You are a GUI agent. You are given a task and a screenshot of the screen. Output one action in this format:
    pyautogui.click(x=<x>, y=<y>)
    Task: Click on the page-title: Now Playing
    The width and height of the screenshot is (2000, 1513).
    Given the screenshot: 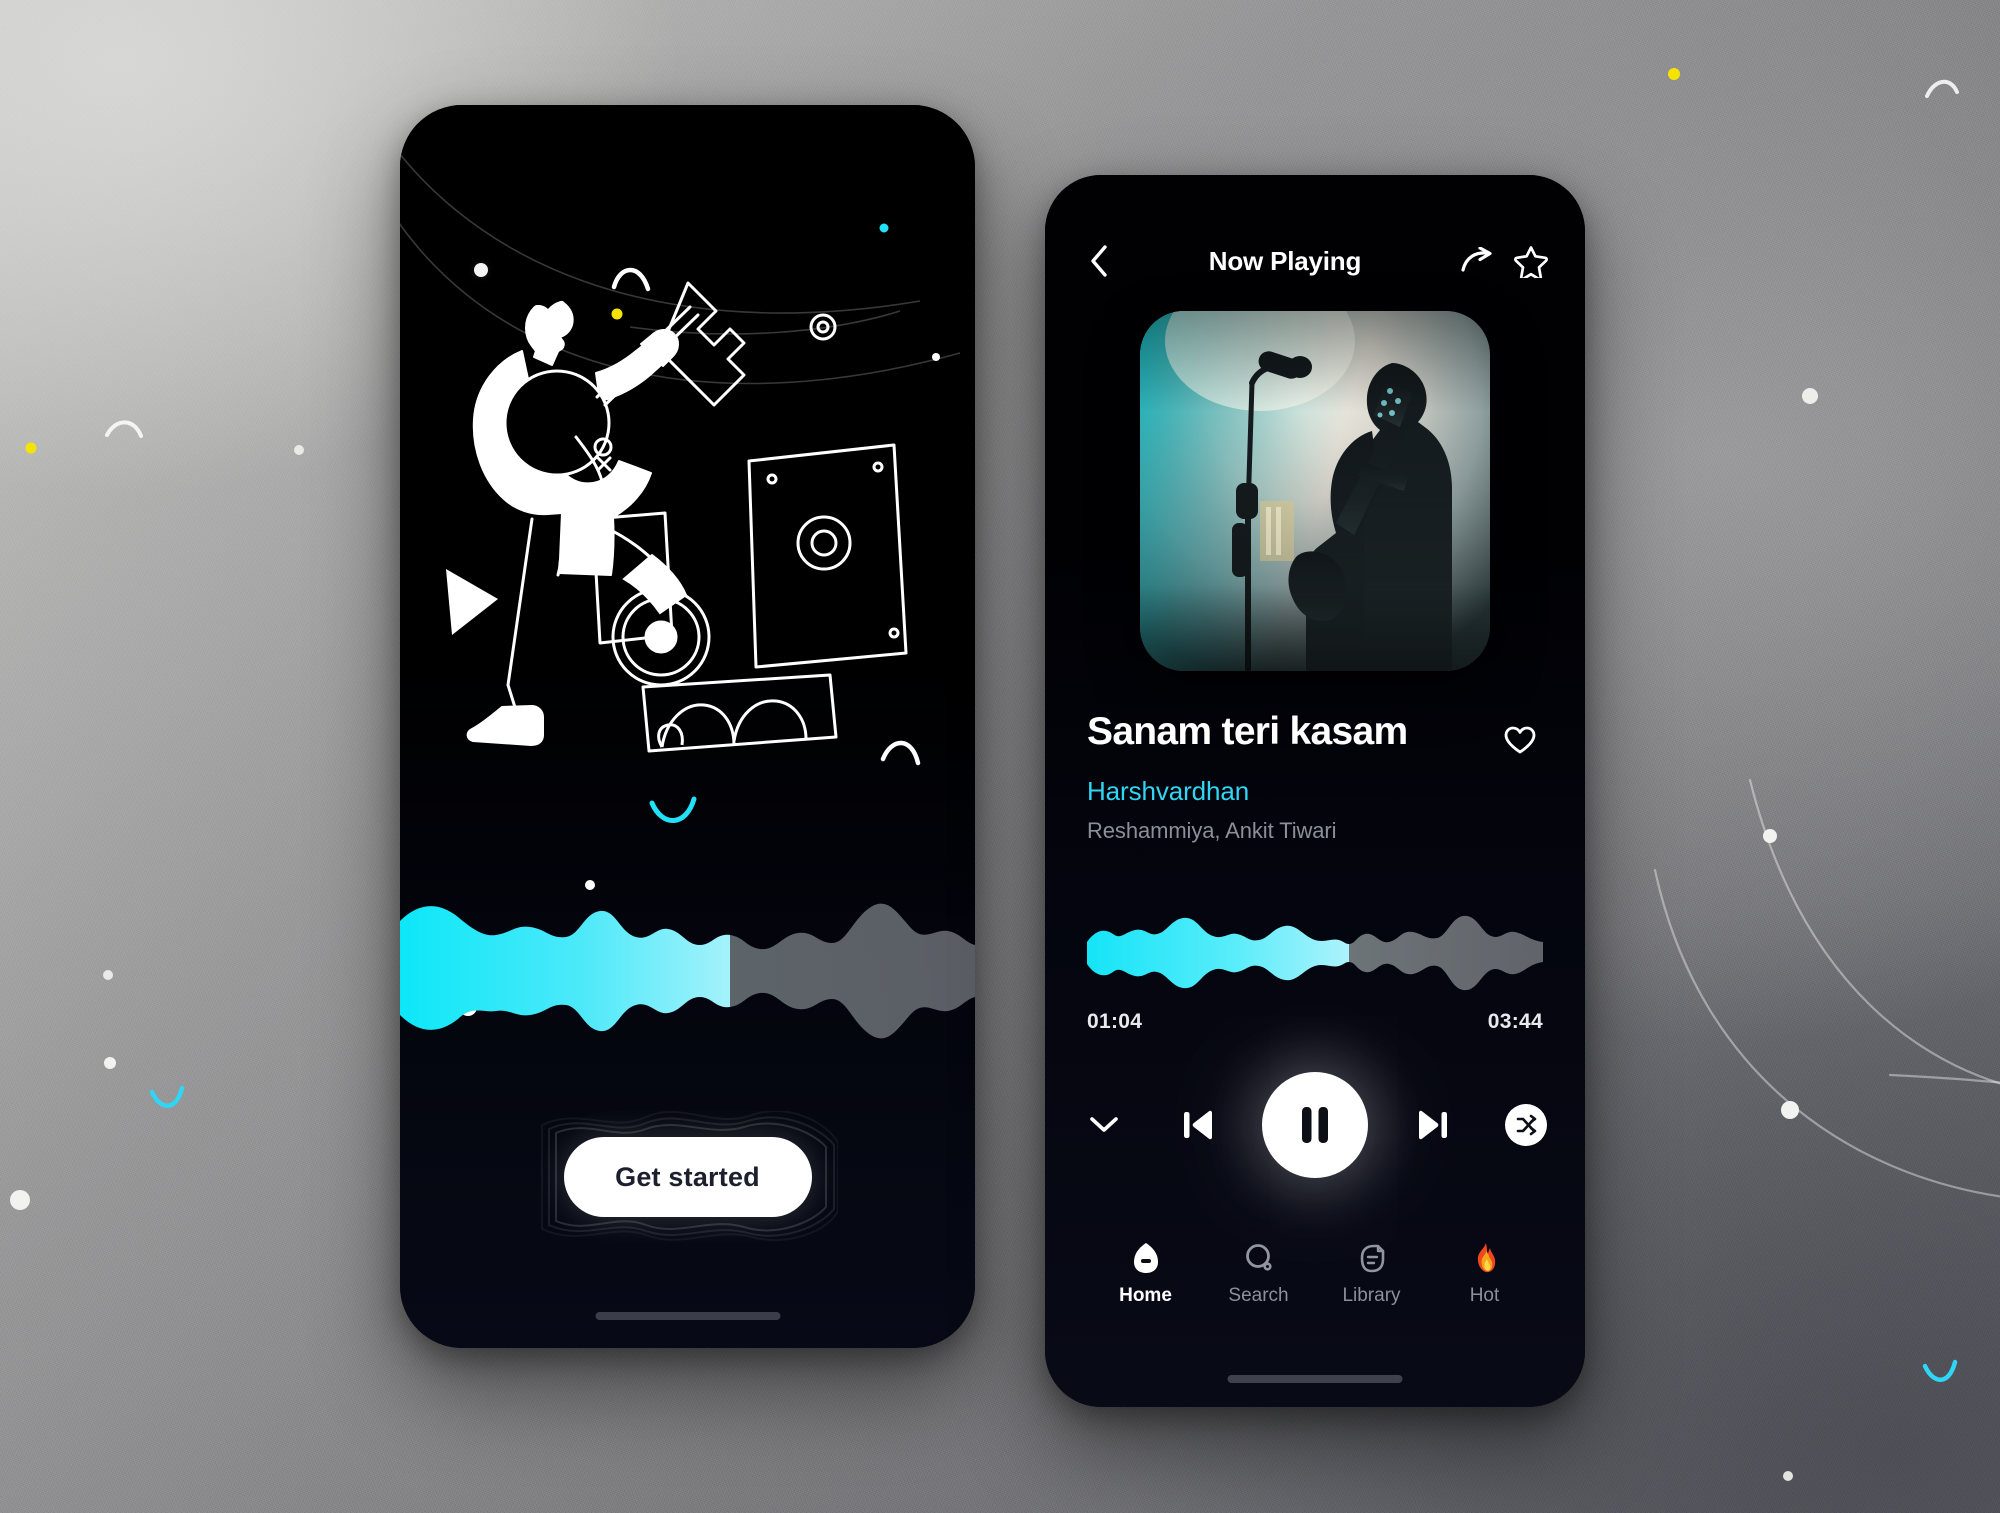 What is the action you would take?
    pyautogui.click(x=1285, y=260)
    